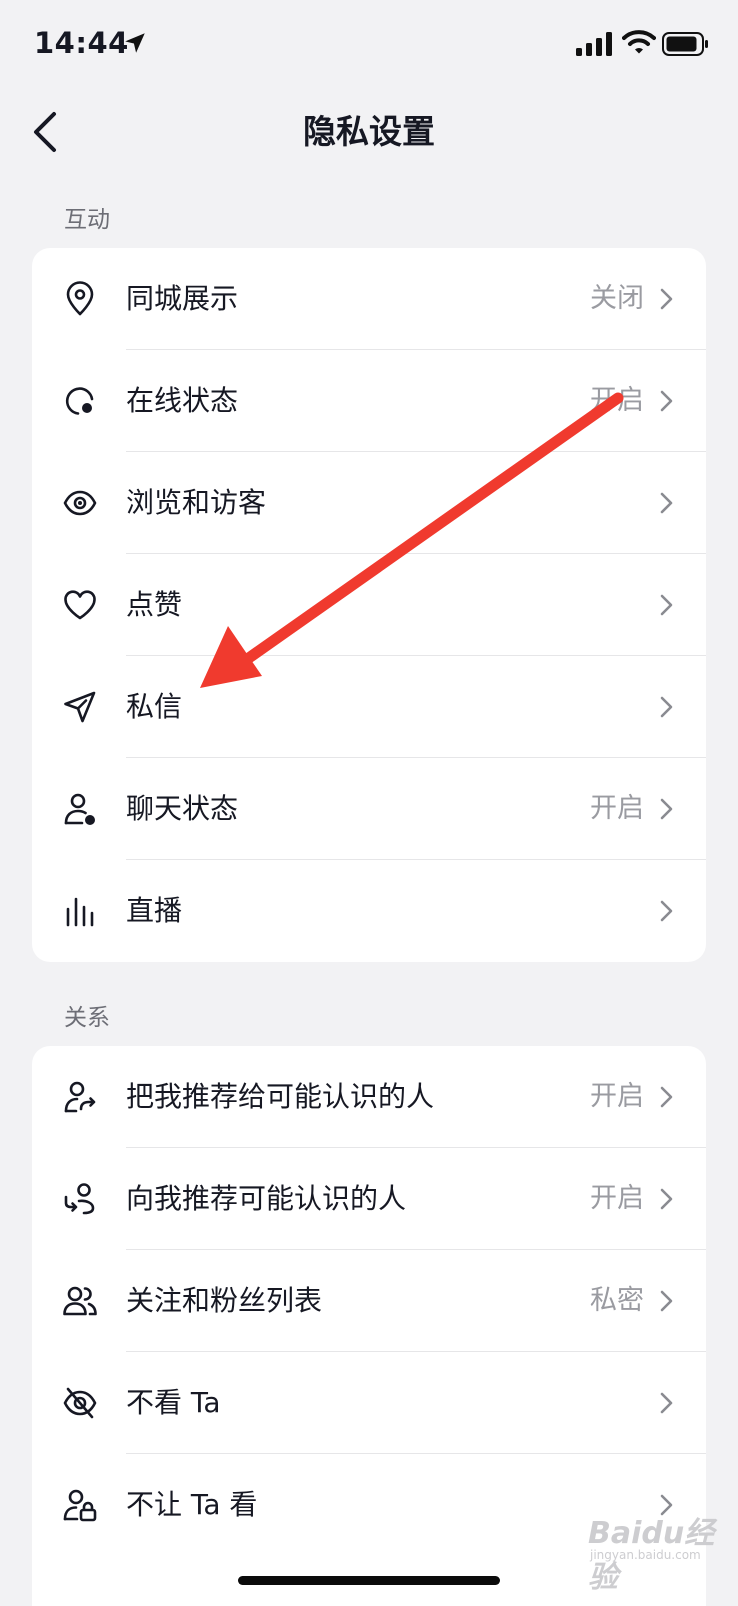 This screenshot has height=1606, width=738. Describe the element at coordinates (369, 503) in the screenshot. I see `setting-row-views-visitors: 浏览和访客` at that location.